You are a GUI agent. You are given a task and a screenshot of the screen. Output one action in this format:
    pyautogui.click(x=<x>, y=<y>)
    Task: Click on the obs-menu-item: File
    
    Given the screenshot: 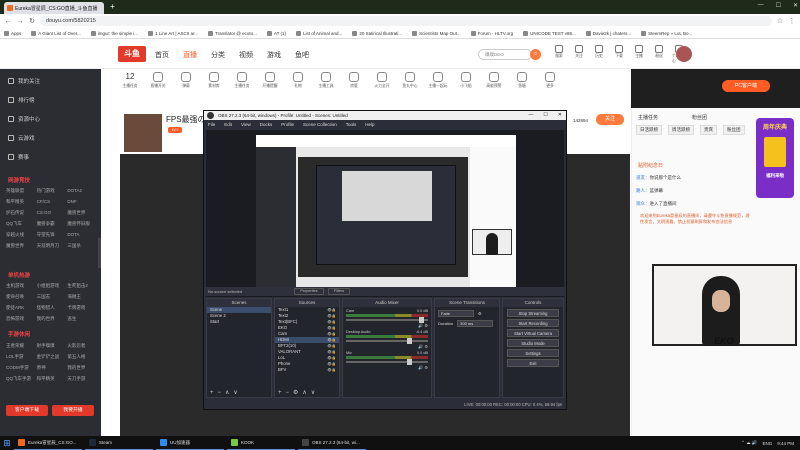 What is the action you would take?
    pyautogui.click(x=211, y=124)
    